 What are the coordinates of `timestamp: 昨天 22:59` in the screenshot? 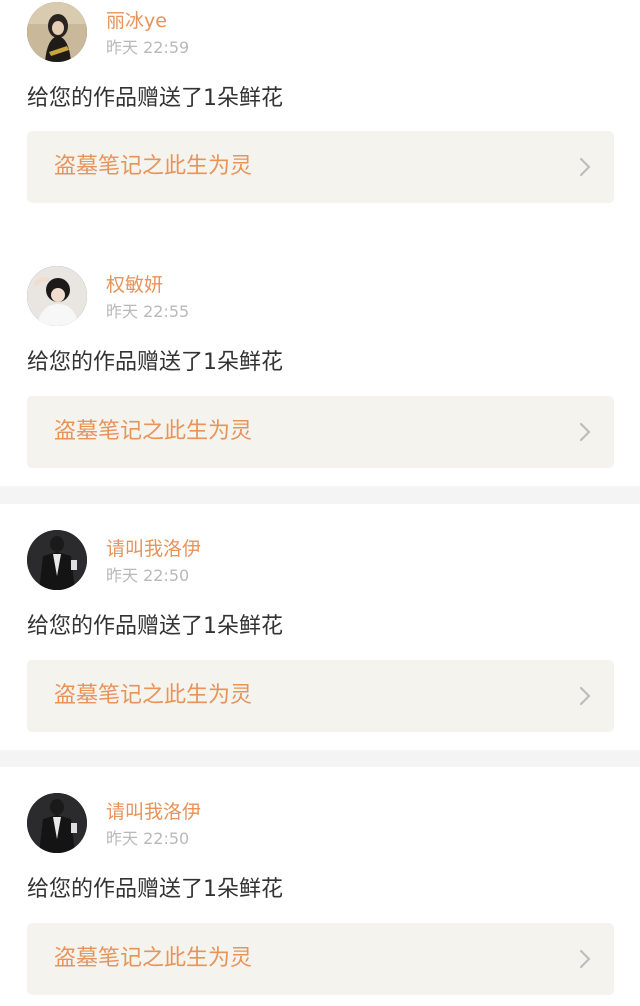 It's located at (148, 47).